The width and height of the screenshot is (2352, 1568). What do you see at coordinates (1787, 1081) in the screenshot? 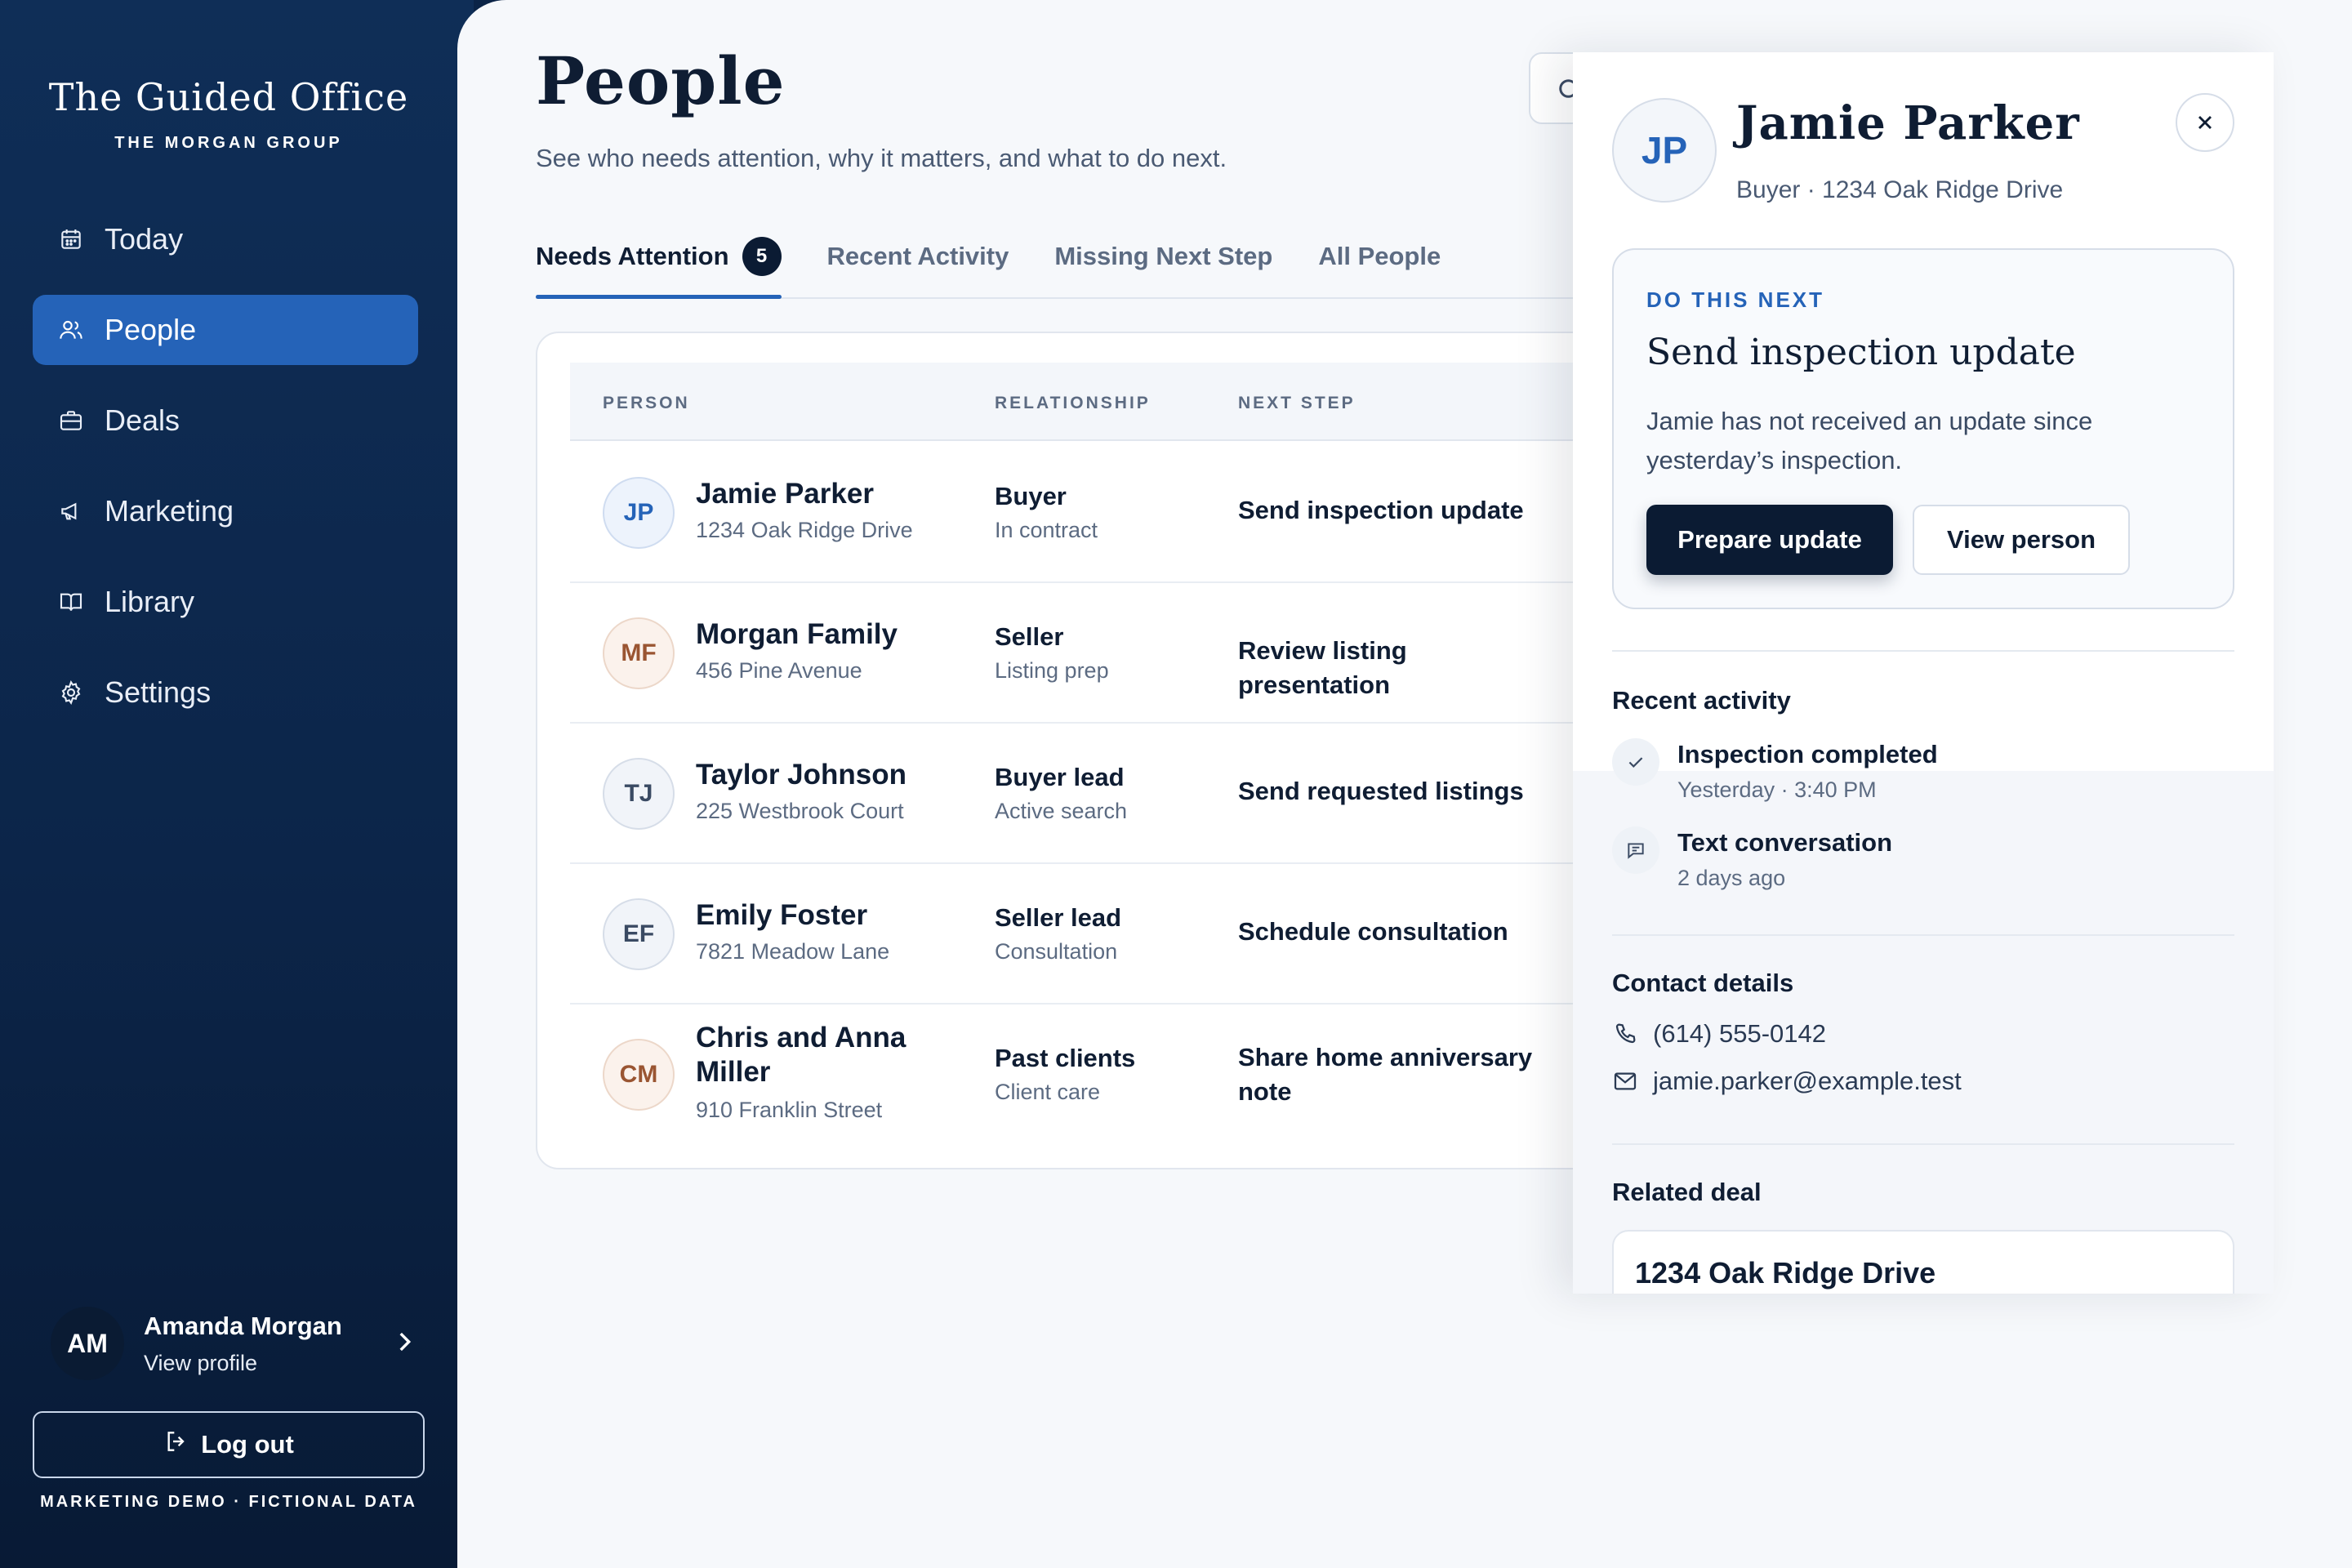
I see `email-contact: jamie.parker@example.test` at bounding box center [1787, 1081].